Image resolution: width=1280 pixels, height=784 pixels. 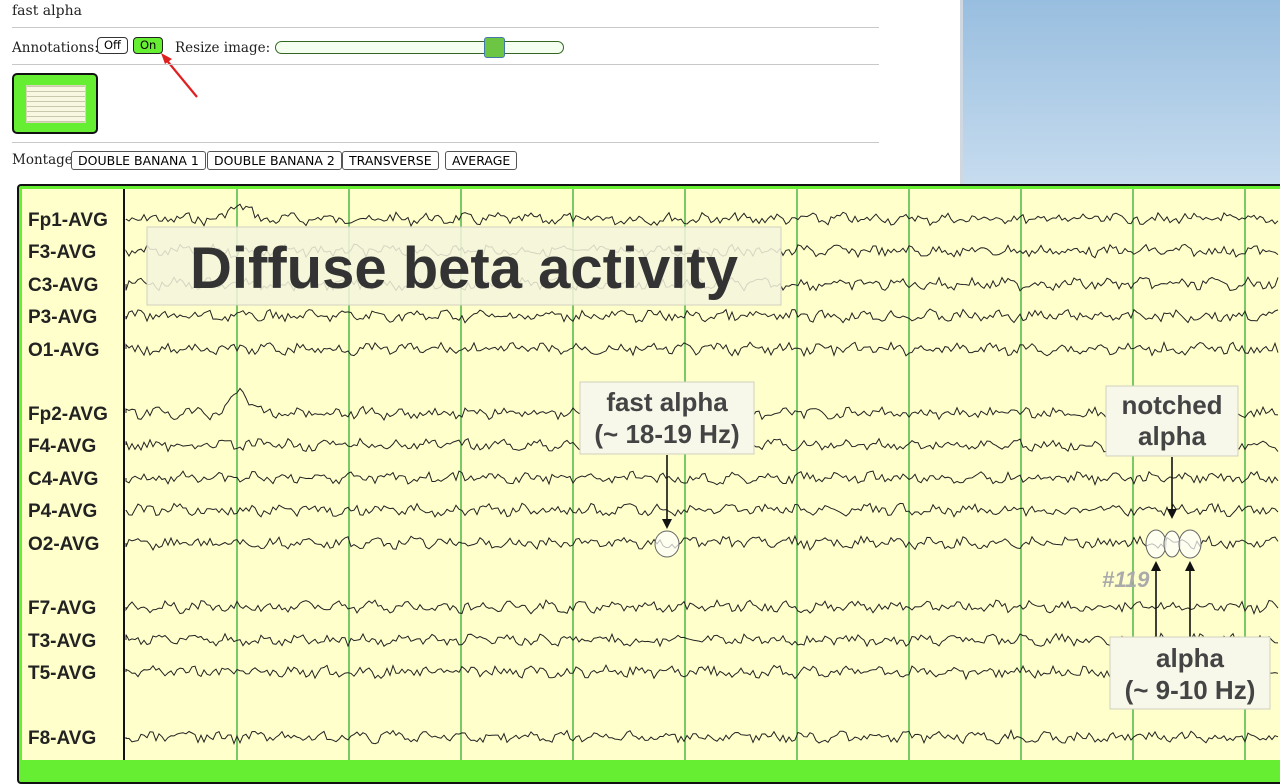 I want to click on channel-label: F7-AVG, so click(x=62, y=608).